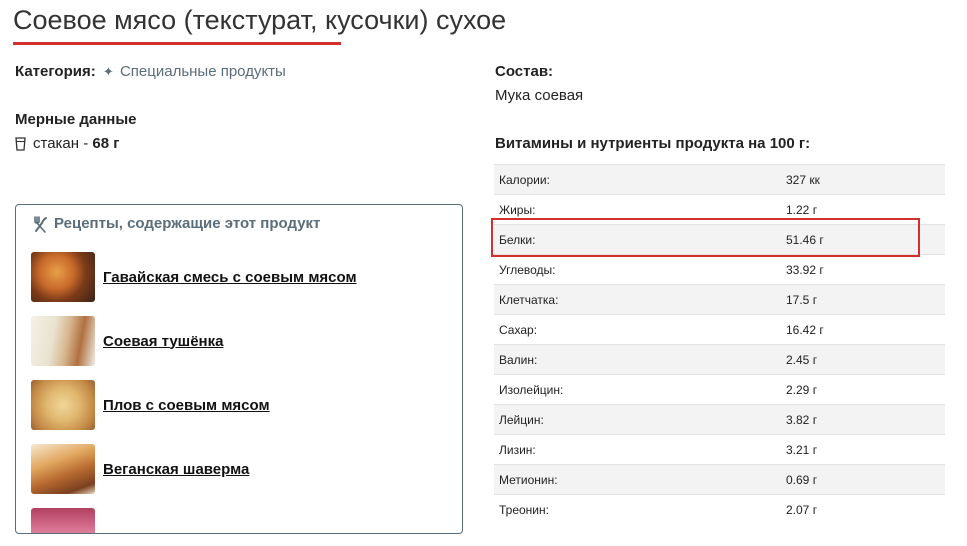 This screenshot has height=546, width=967. I want to click on recipe-link: Соевая тушёнка, so click(163, 341).